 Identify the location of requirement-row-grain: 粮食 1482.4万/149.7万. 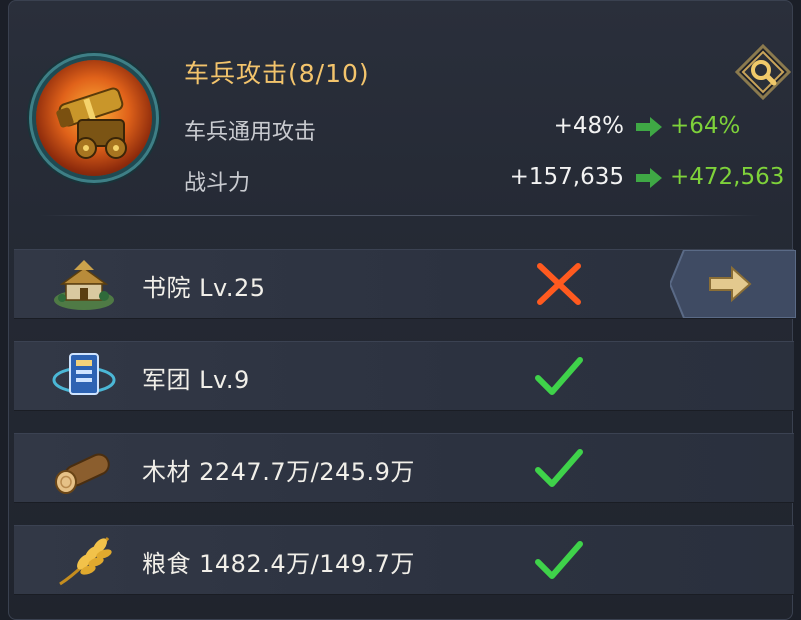
(404, 560).